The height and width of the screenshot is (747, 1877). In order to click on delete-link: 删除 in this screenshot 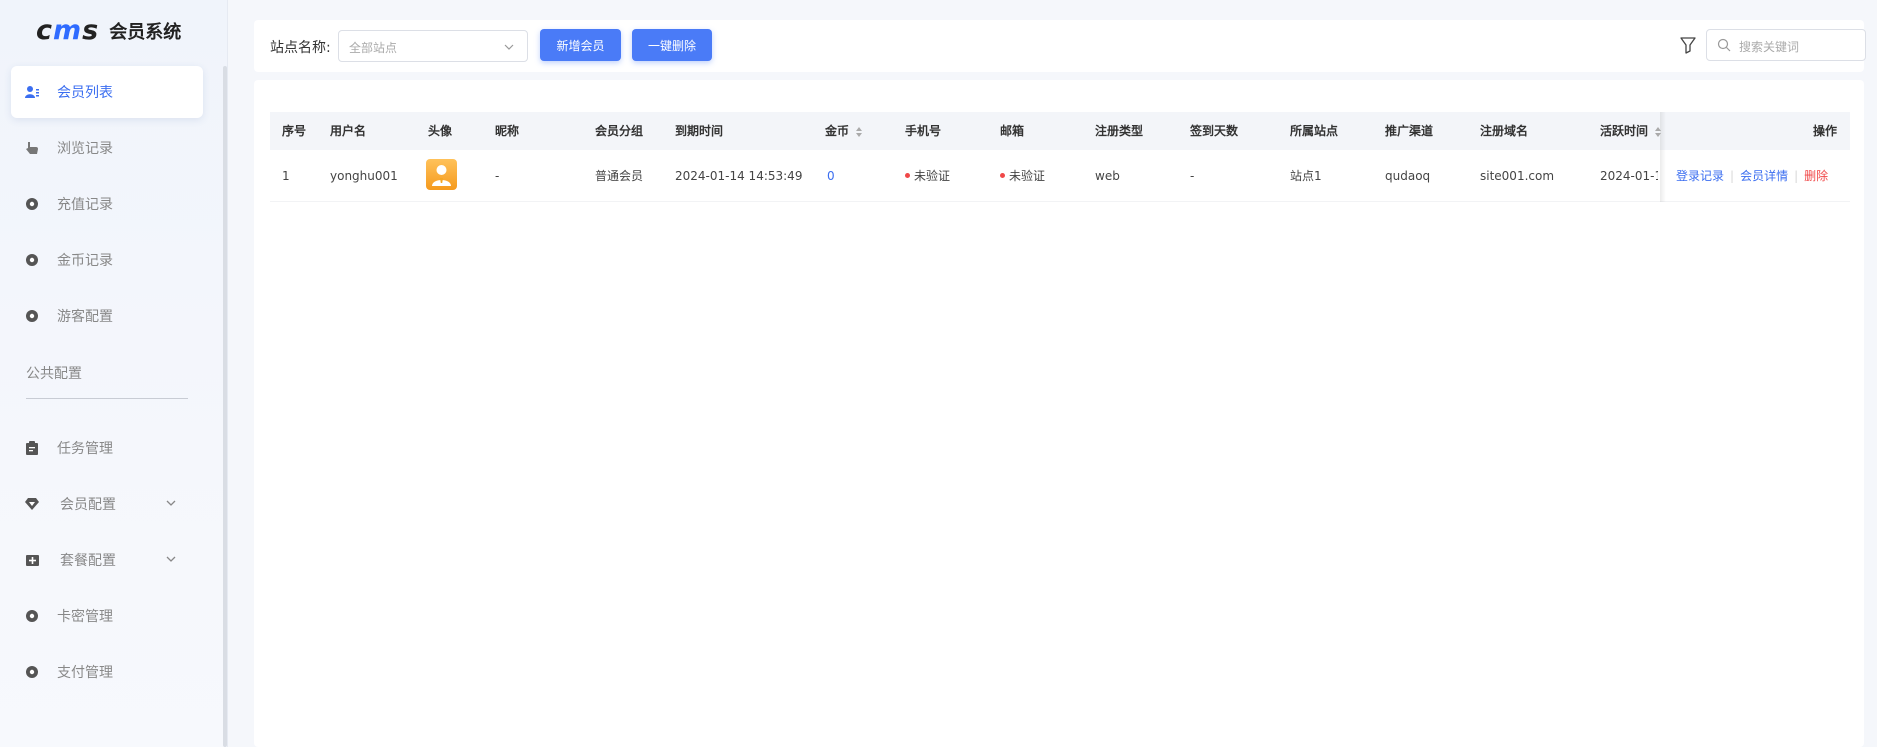, I will do `click(1816, 176)`.